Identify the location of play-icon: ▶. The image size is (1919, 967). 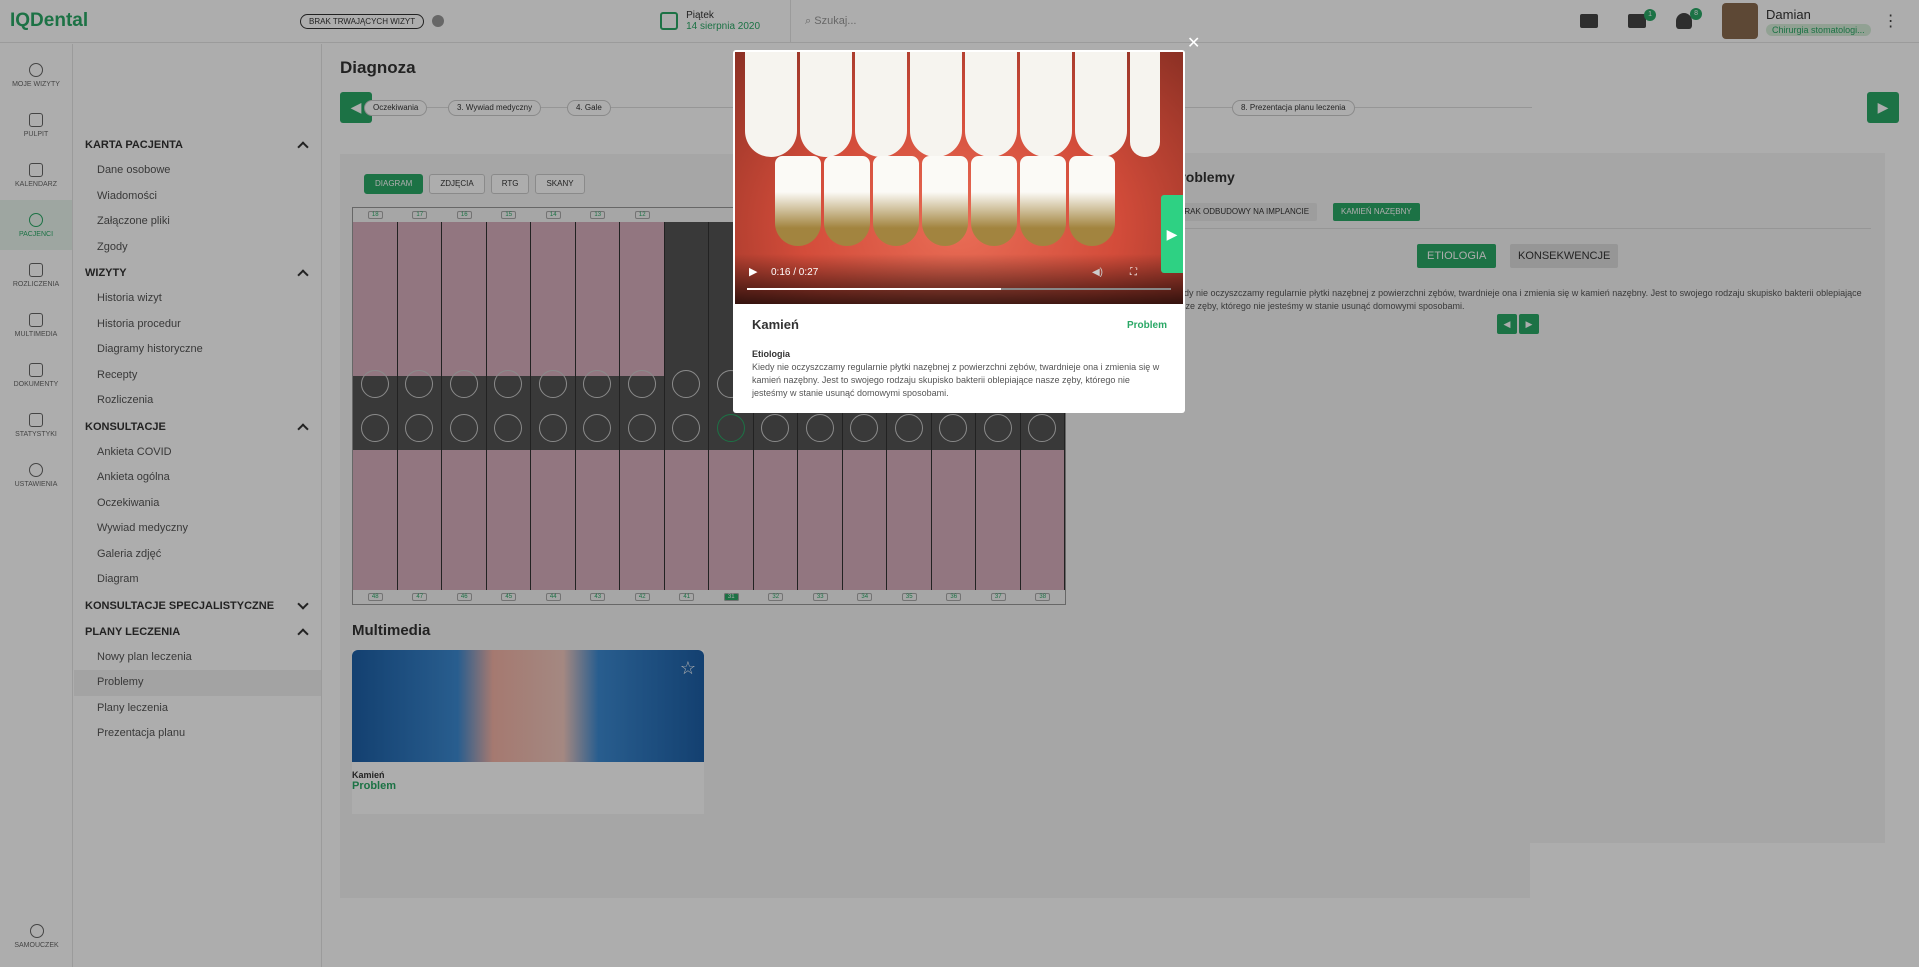
(753, 271).